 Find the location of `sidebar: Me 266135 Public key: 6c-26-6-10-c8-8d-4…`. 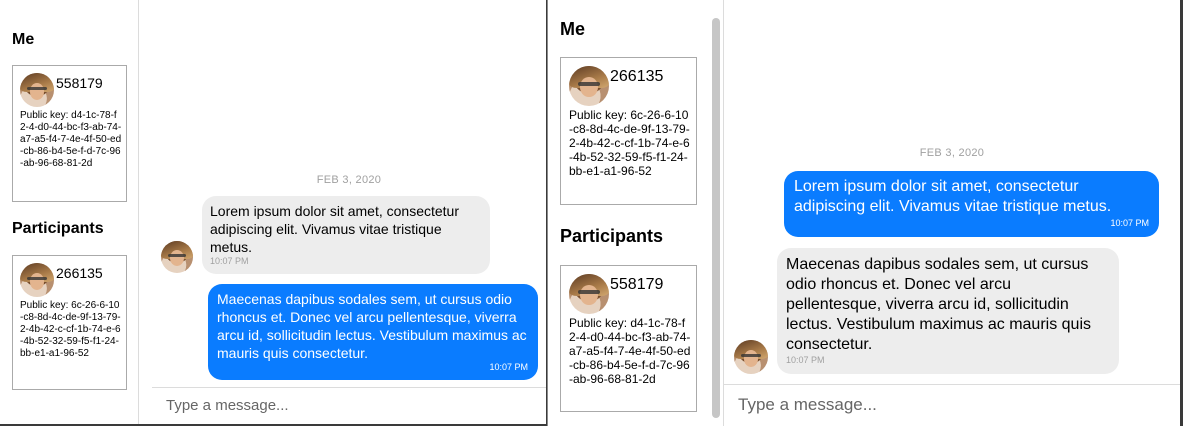

sidebar: Me 266135 Public key: 6c-26-6-10-c8-8d-4… is located at coordinates (636, 213).